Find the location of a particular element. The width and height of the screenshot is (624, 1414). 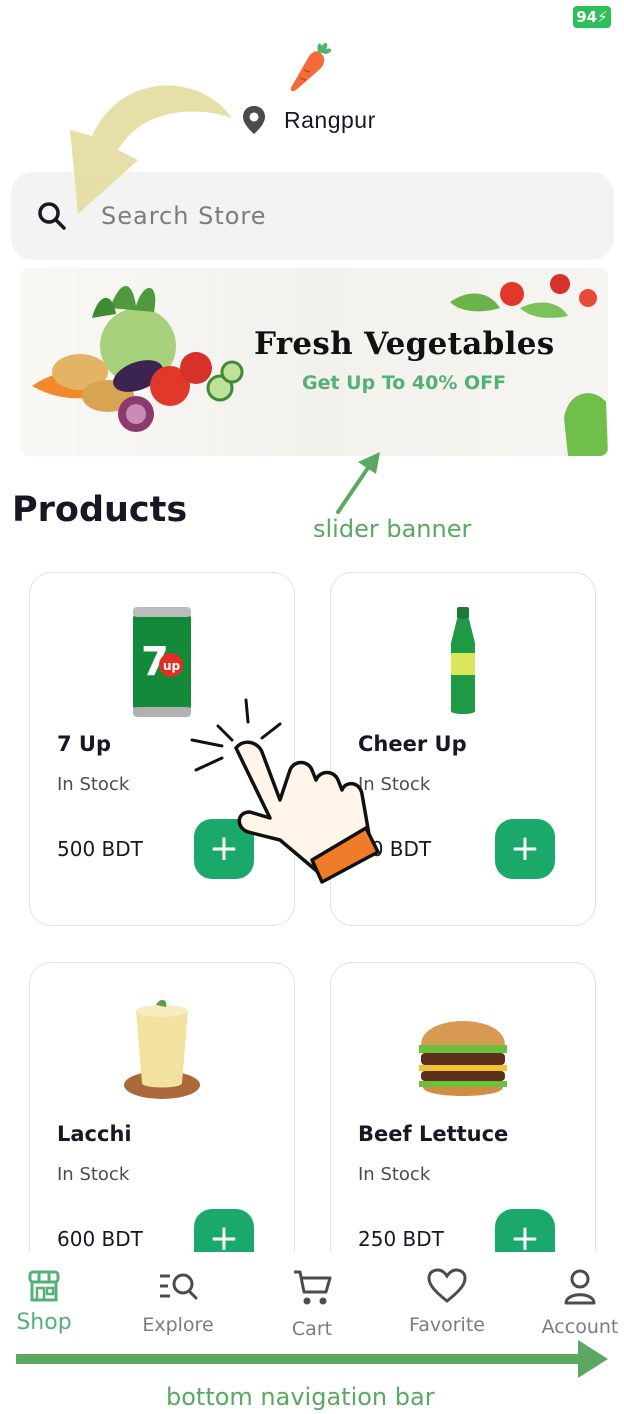

nav-label: Favorite is located at coordinates (447, 1325).